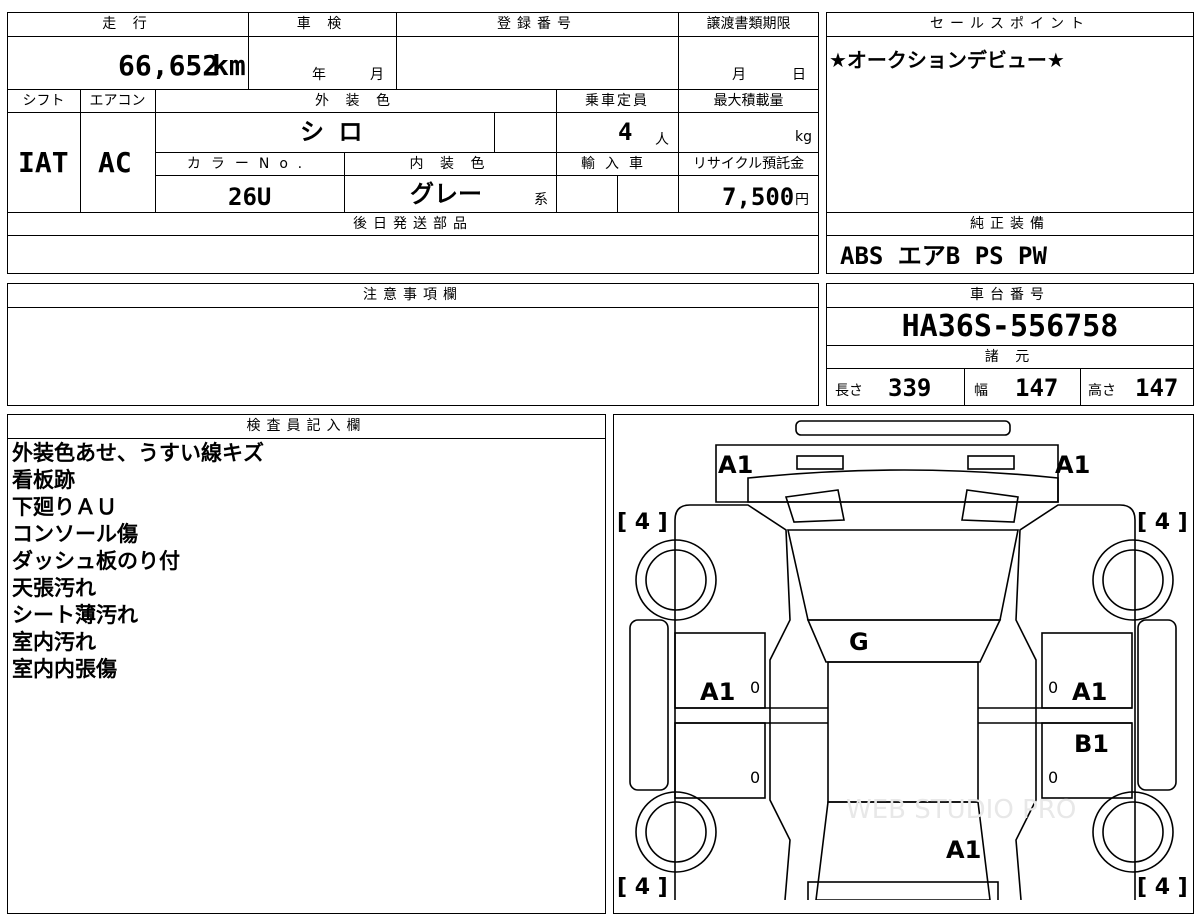 This screenshot has height=914, width=1200. Describe the element at coordinates (676, 832) in the screenshot. I see `tire-rear-left` at that location.